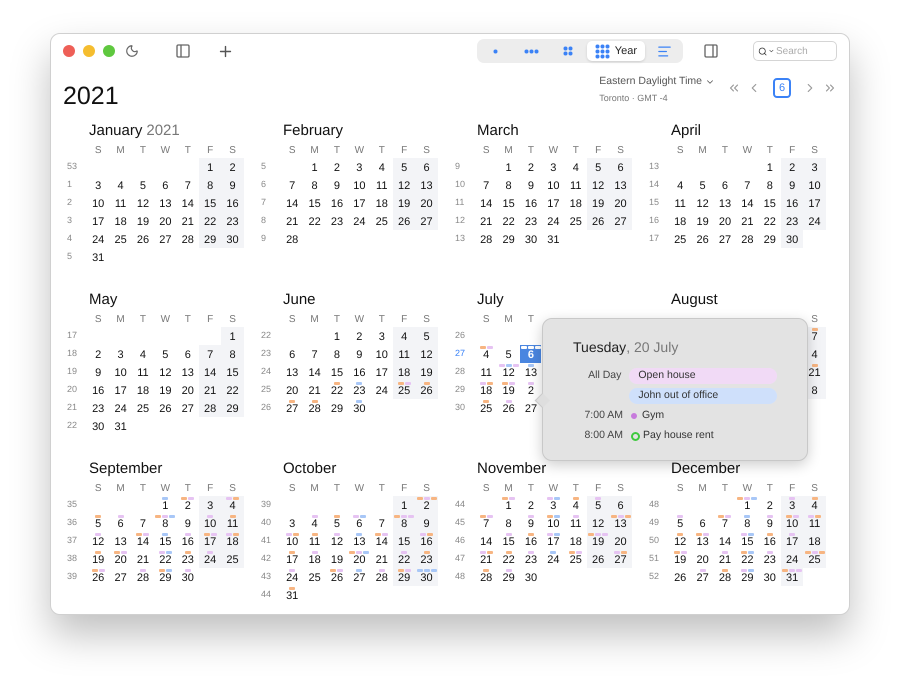  Describe the element at coordinates (804, 51) in the screenshot. I see `search-input: Search` at that location.